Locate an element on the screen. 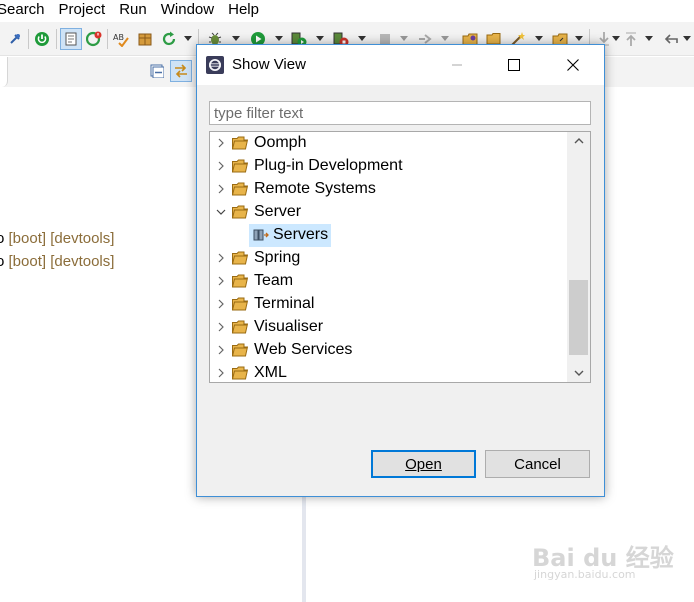  minimize-button is located at coordinates (457, 65).